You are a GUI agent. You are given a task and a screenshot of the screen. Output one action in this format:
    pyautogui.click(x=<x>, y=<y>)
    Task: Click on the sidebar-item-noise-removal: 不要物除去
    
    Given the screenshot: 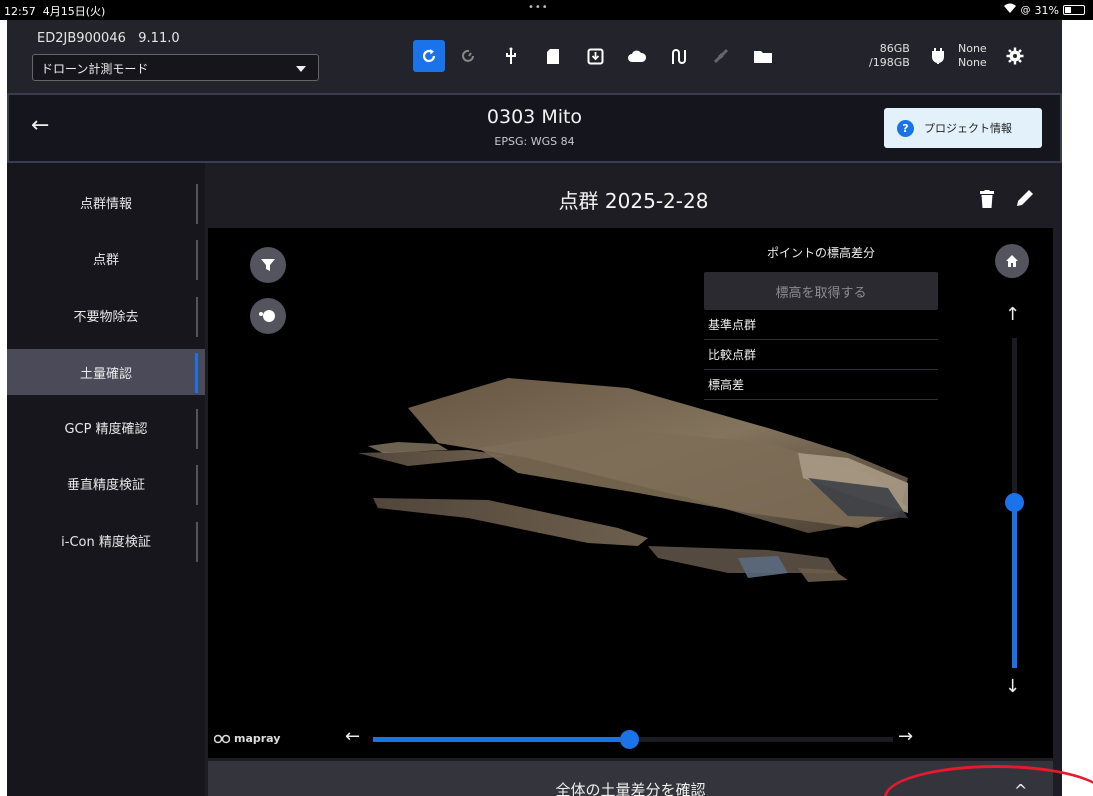 What is the action you would take?
    pyautogui.click(x=106, y=315)
    